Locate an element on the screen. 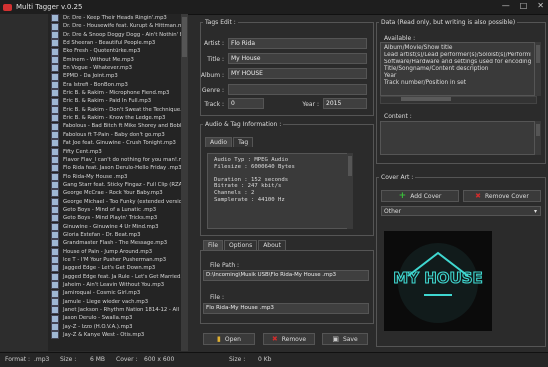 This screenshot has height=367, width=548. available-item: Album/Movie/Show title is located at coordinates (457, 48).